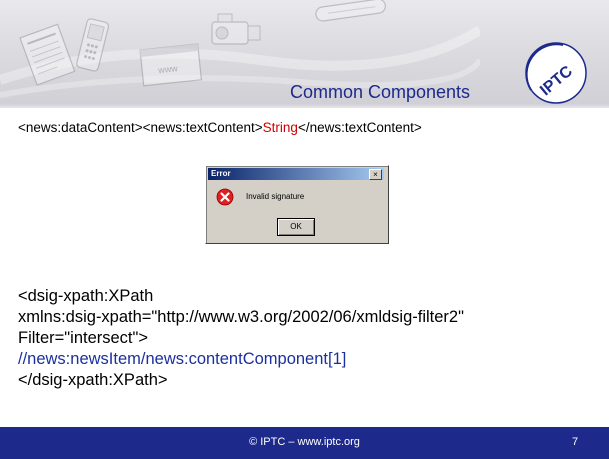 The width and height of the screenshot is (609, 459). I want to click on page-number: 7, so click(575, 442).